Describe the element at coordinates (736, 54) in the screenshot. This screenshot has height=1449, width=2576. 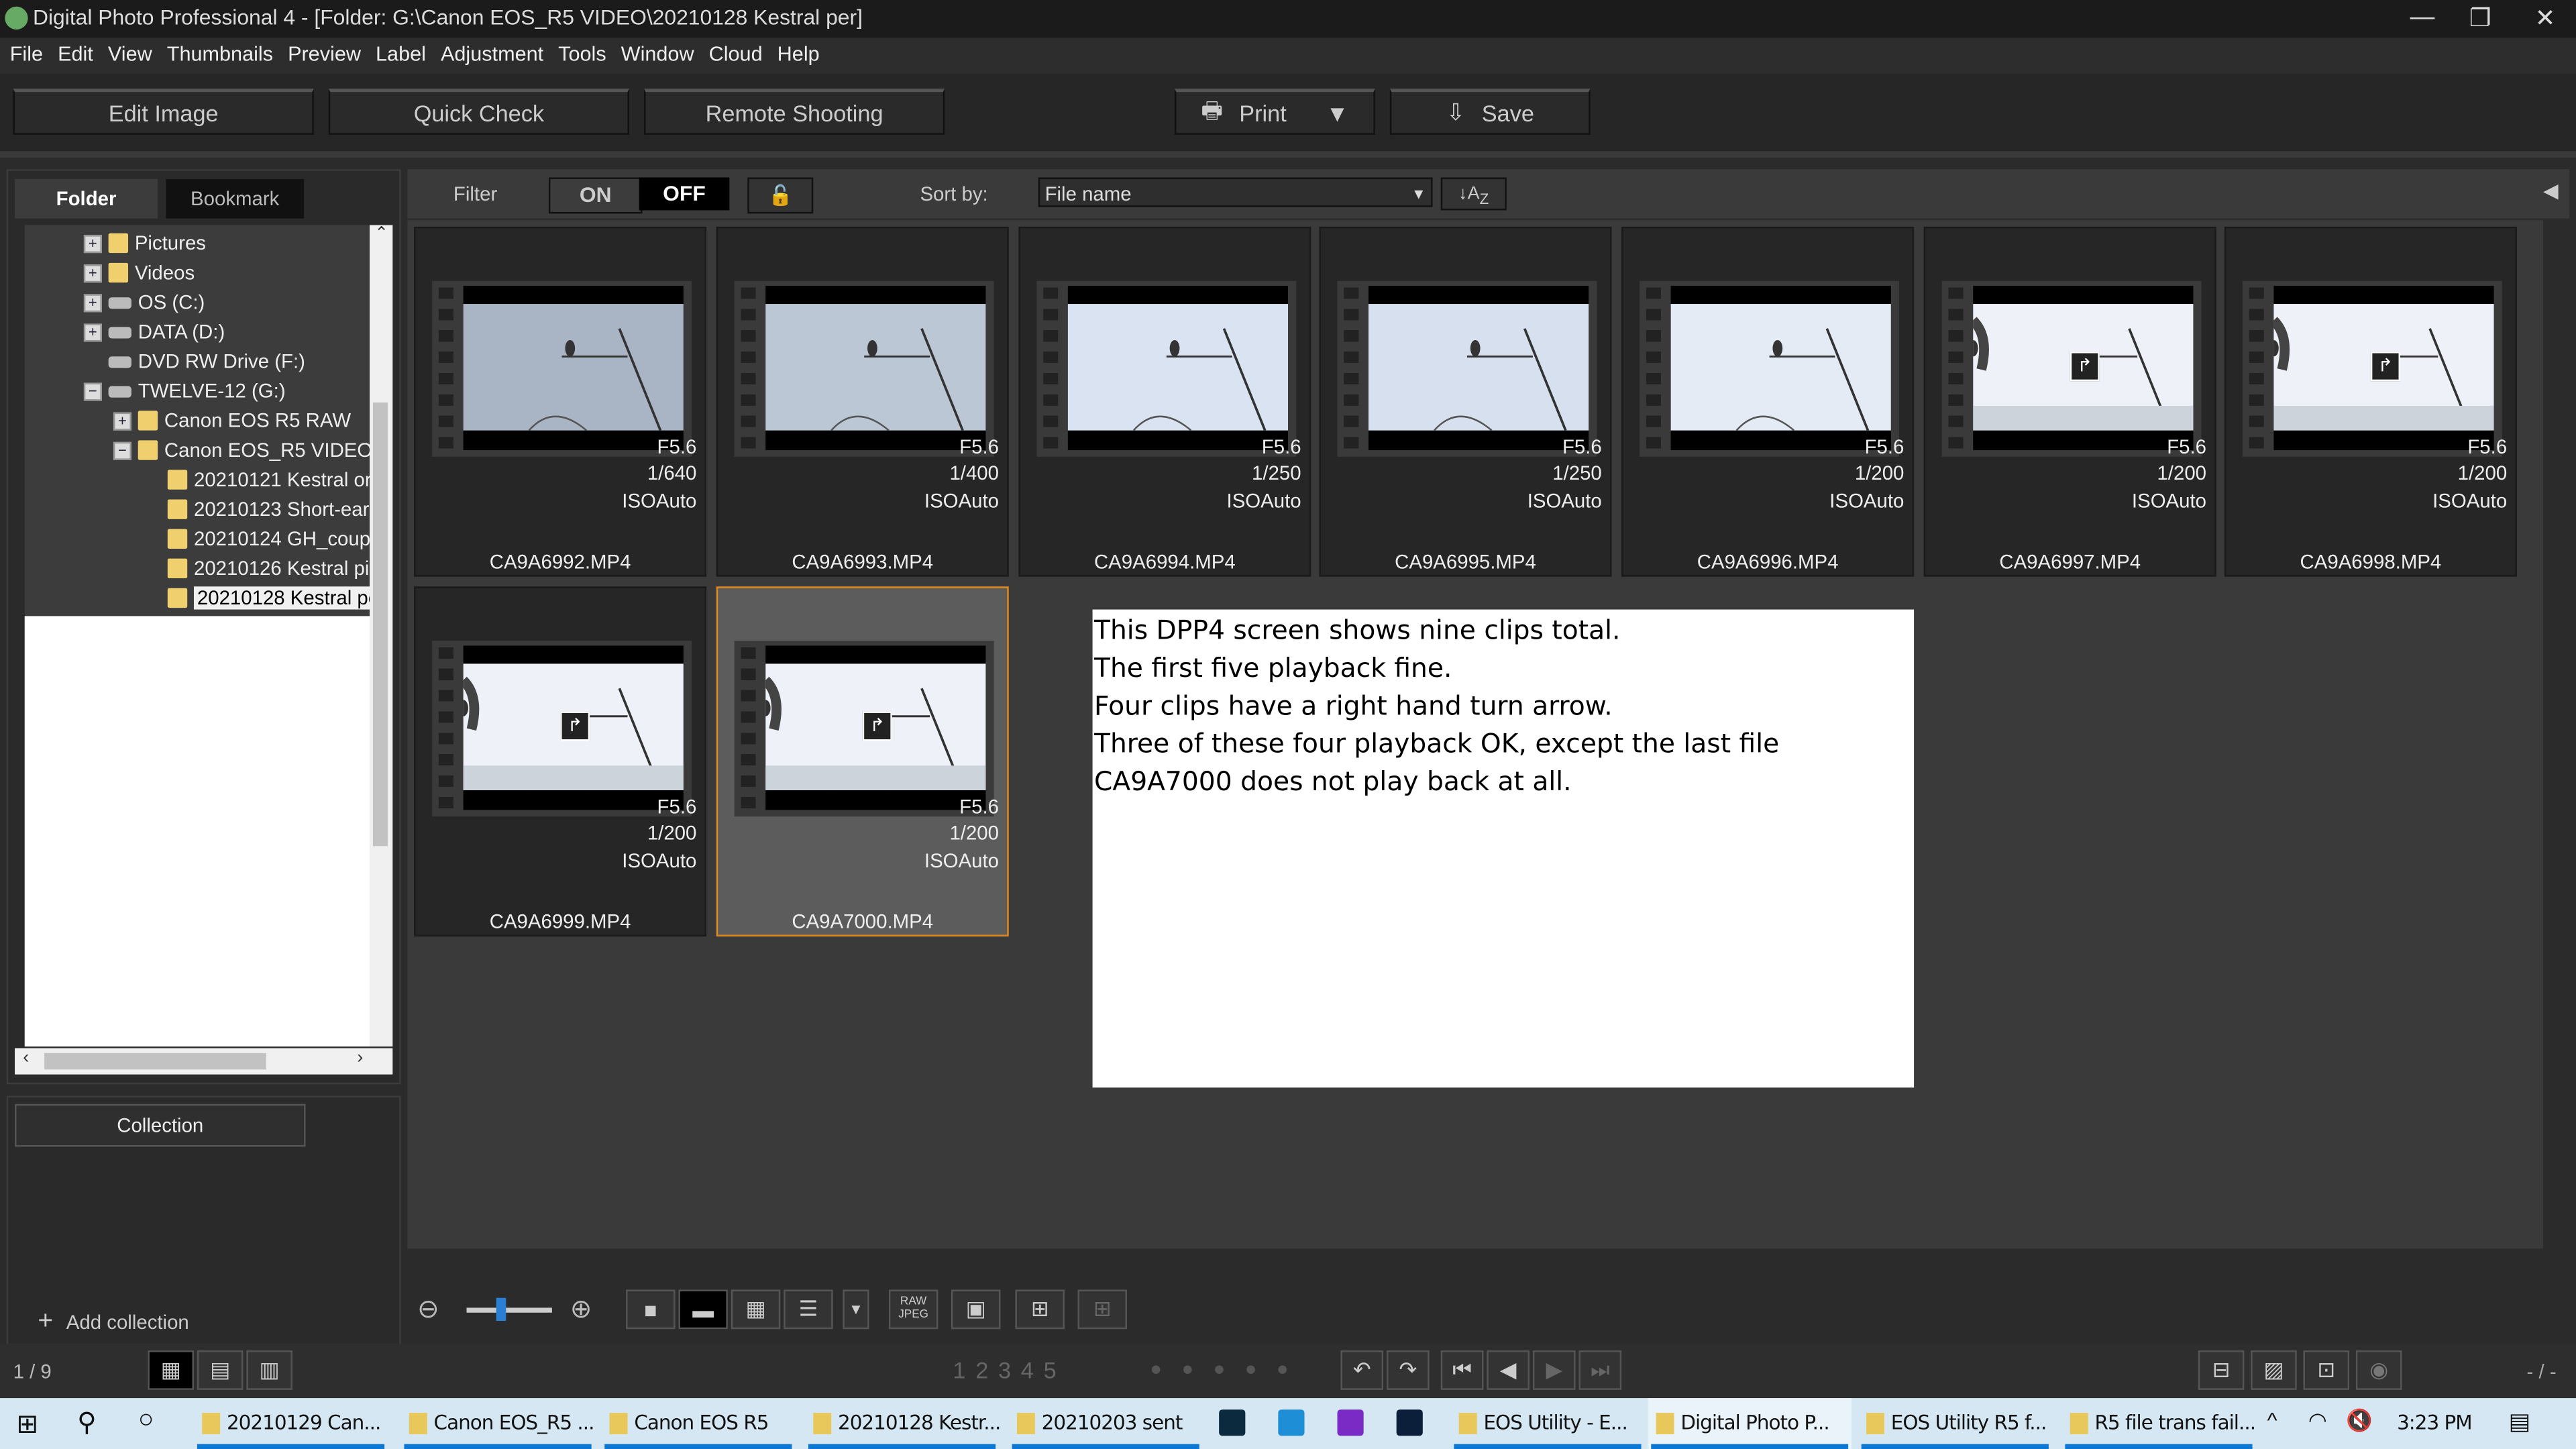
I see `menu-cloud: Cloud` at that location.